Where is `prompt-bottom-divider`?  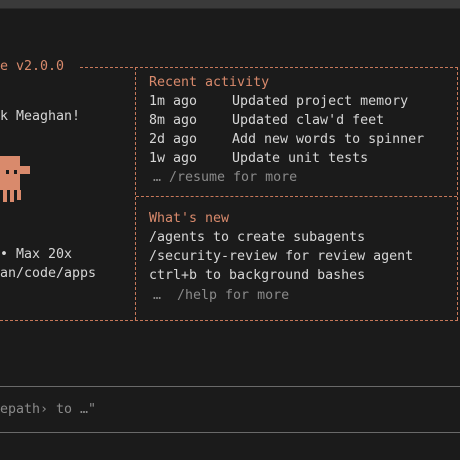
prompt-bottom-divider is located at coordinates (230, 432).